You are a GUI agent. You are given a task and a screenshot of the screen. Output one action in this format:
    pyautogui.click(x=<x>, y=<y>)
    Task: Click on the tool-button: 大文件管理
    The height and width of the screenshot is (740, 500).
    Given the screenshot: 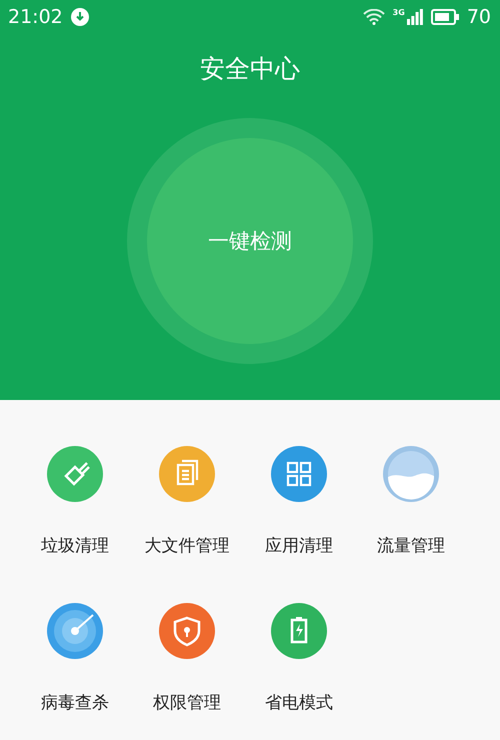 What is the action you would take?
    pyautogui.click(x=187, y=501)
    